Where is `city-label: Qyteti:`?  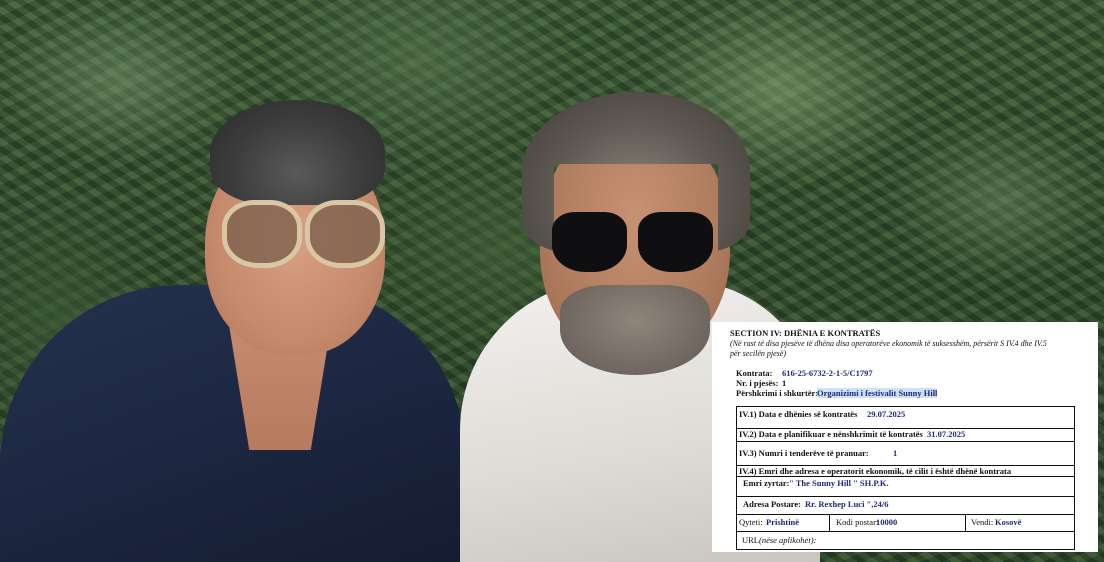 city-label: Qyteti: is located at coordinates (751, 522).